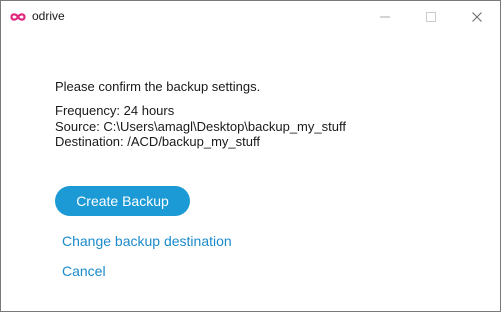 This screenshot has height=312, width=501. I want to click on window-title: odrive, so click(48, 16).